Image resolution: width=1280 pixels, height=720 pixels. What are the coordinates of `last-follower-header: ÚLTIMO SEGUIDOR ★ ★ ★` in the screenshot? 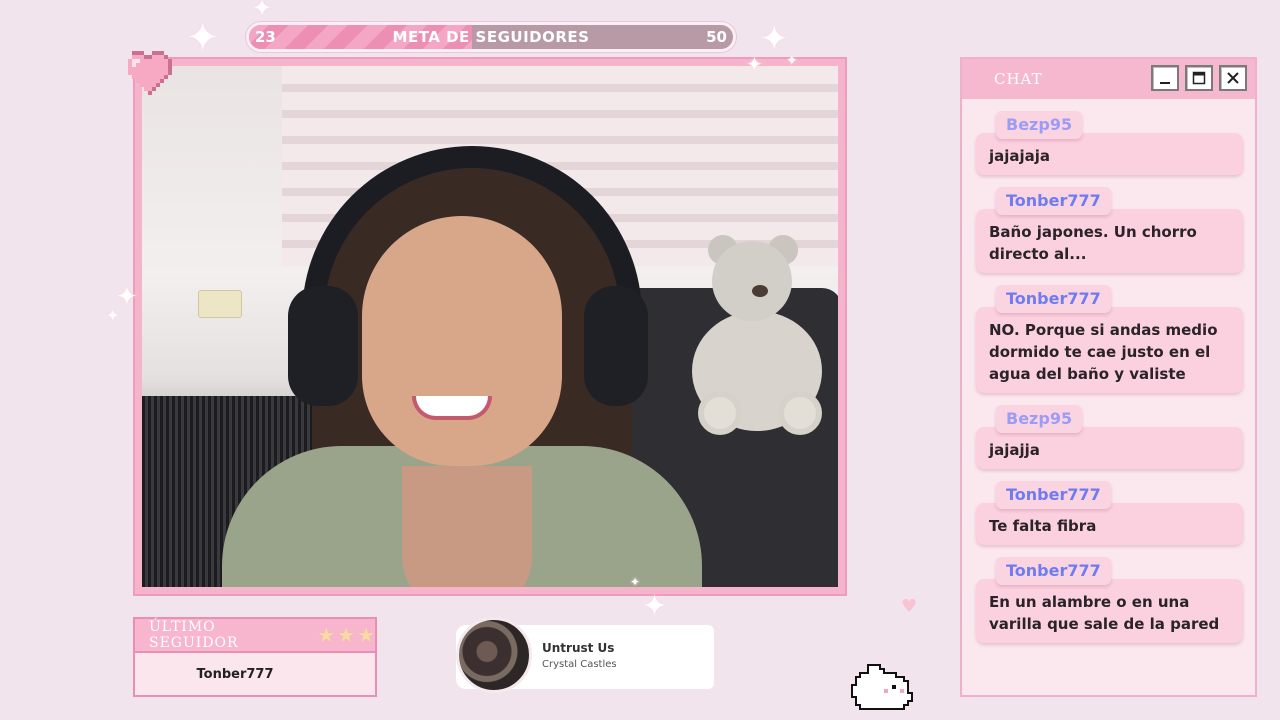 It's located at (255, 636).